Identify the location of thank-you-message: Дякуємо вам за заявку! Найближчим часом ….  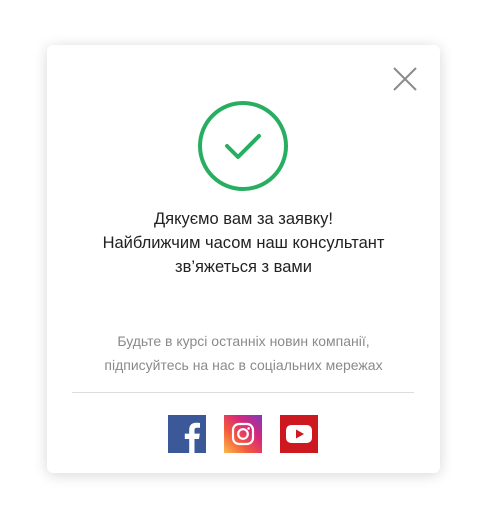
(243, 243).